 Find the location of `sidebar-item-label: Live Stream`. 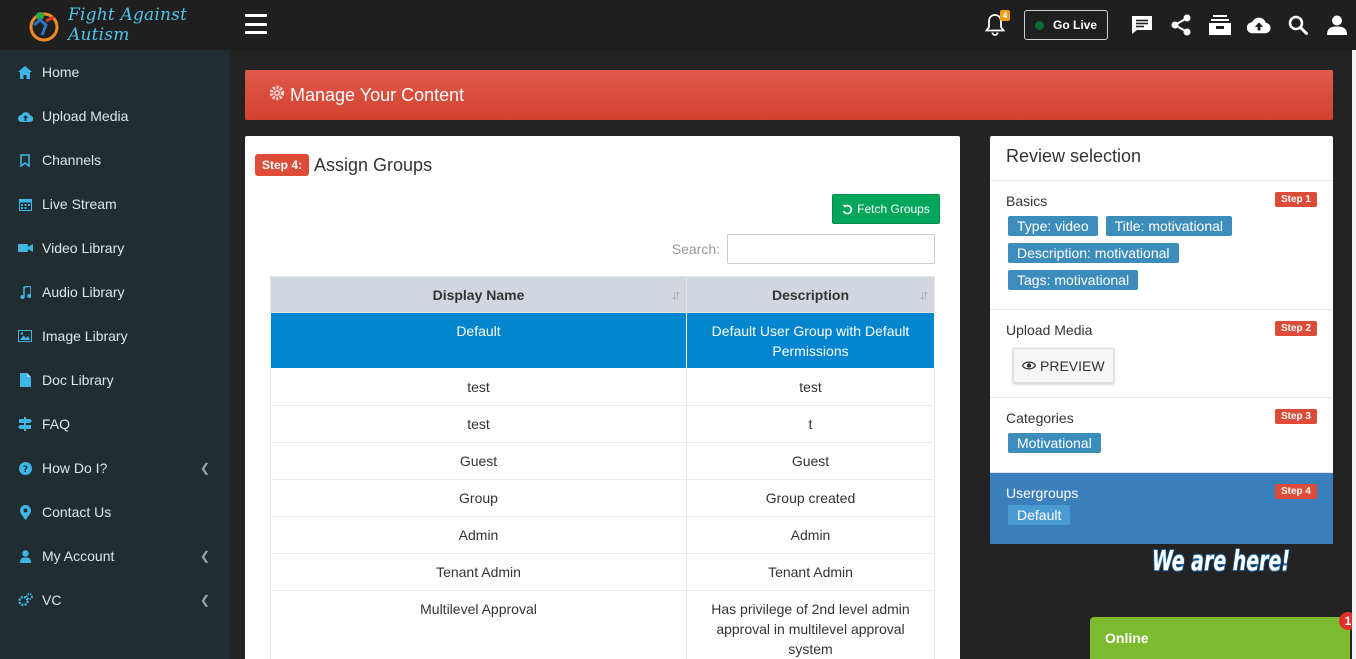

sidebar-item-label: Live Stream is located at coordinates (79, 204).